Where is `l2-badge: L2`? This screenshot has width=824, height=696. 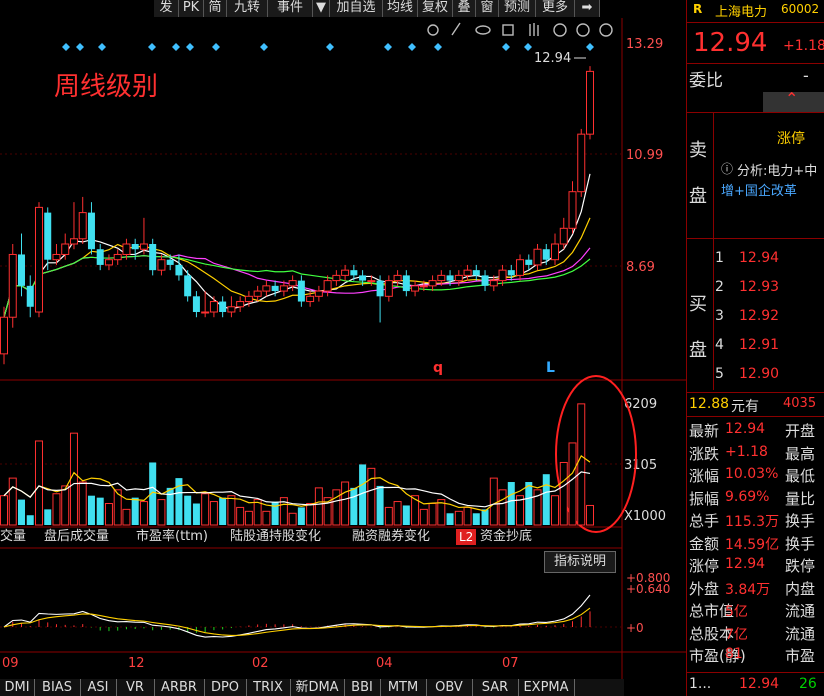 l2-badge: L2 is located at coordinates (466, 537).